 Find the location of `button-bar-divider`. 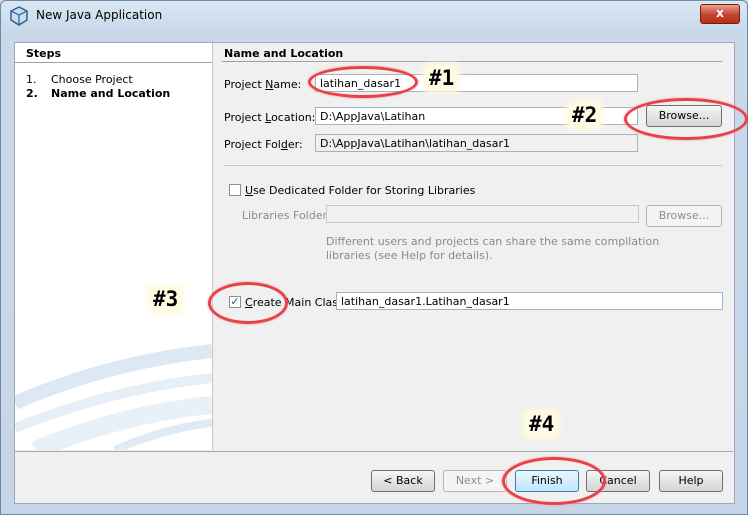

button-bar-divider is located at coordinates (374, 451).